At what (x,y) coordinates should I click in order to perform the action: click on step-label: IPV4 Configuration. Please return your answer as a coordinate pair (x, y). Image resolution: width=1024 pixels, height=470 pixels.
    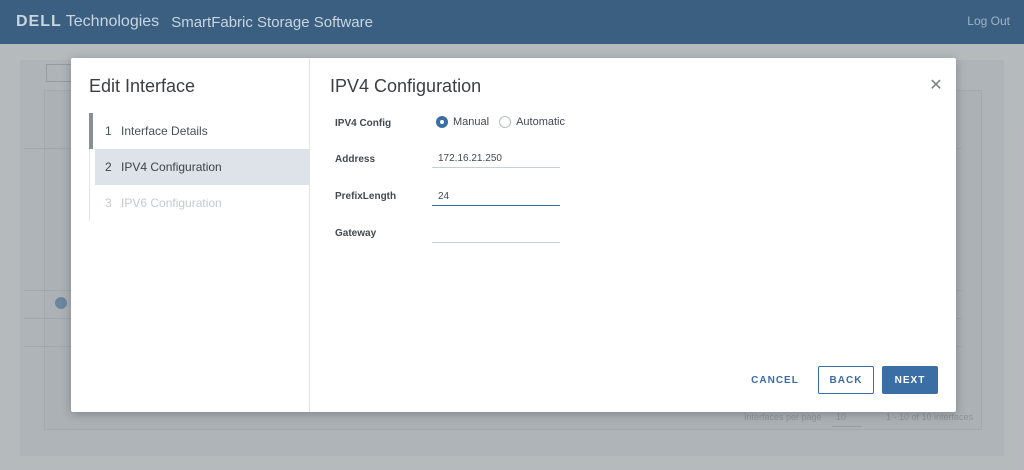
    Looking at the image, I should click on (171, 167).